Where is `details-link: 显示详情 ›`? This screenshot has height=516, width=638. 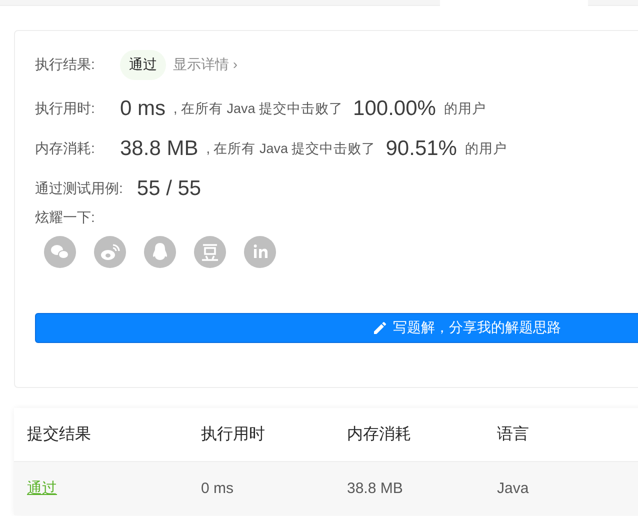 details-link: 显示详情 › is located at coordinates (205, 65).